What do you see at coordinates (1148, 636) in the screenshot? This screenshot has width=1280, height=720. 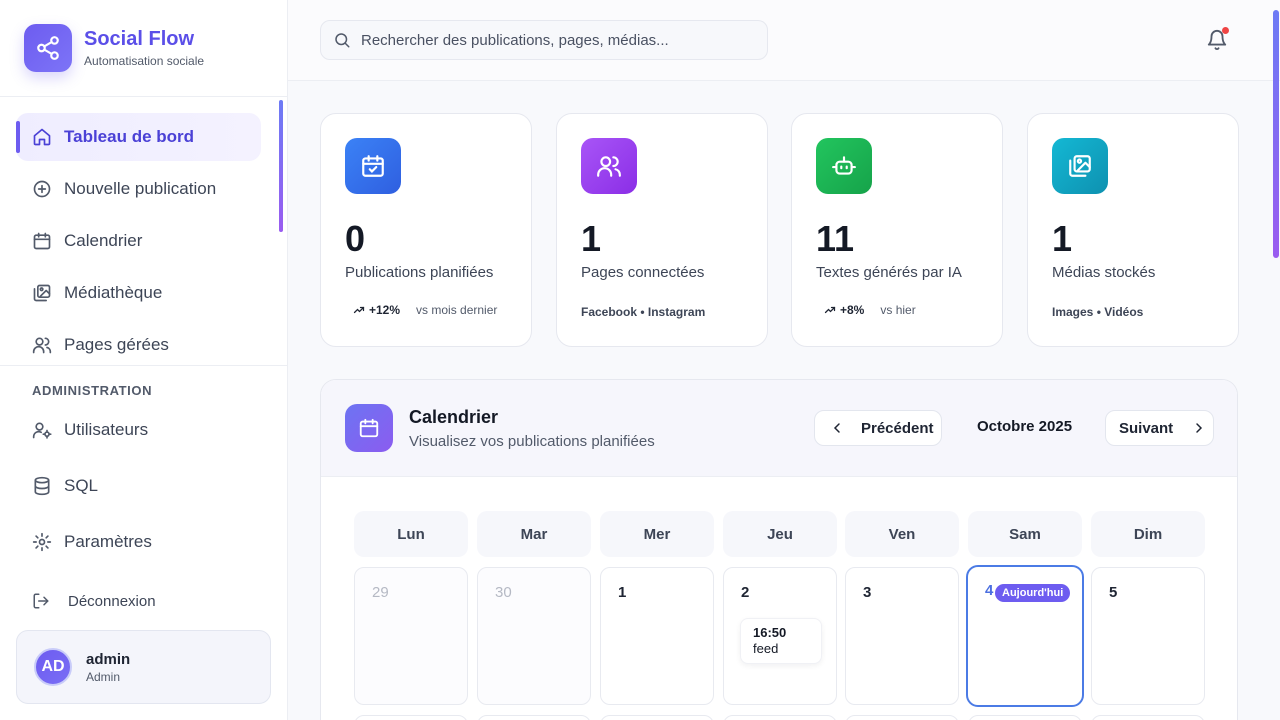 I see `calendar-day: 5` at bounding box center [1148, 636].